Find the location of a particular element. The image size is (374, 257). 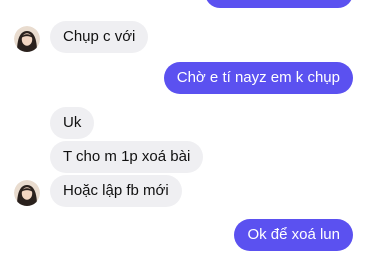

message-bubble-outgoing: Ok để xoá lun is located at coordinates (293, 235).